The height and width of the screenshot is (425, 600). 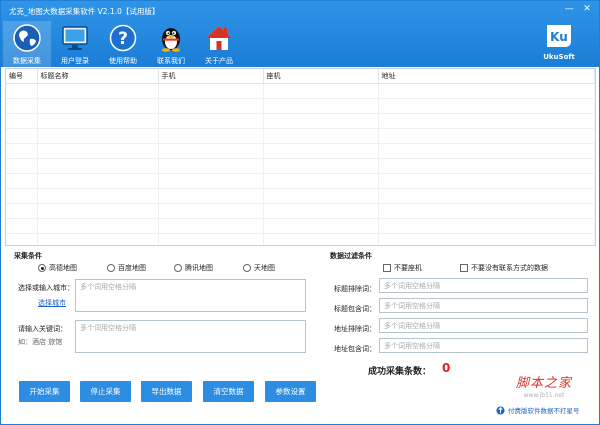 What do you see at coordinates (27, 44) in the screenshot?
I see `toolbar-collect-button: 数据采集` at bounding box center [27, 44].